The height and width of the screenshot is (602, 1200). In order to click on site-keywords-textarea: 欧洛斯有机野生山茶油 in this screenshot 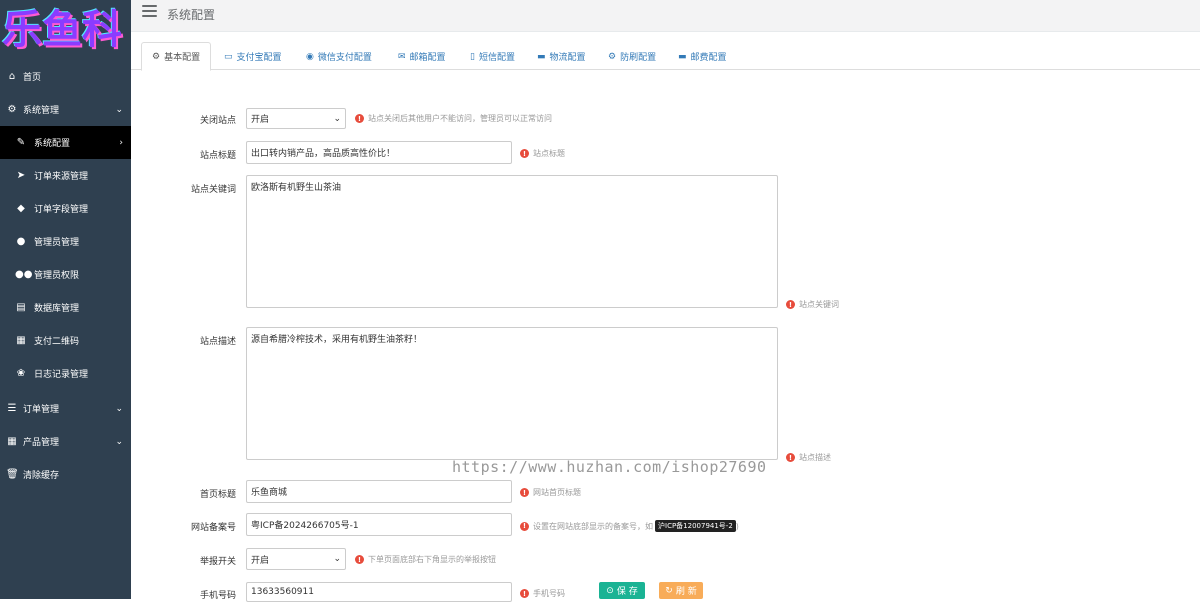, I will do `click(512, 241)`.